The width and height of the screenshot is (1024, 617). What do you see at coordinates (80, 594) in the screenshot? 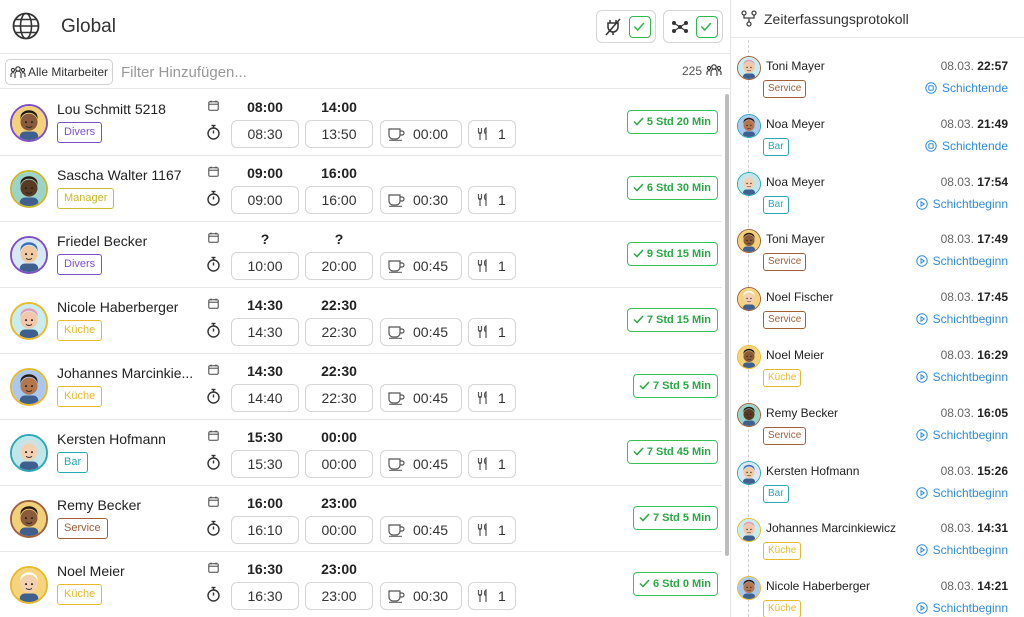
I see `role-badge: Küche` at bounding box center [80, 594].